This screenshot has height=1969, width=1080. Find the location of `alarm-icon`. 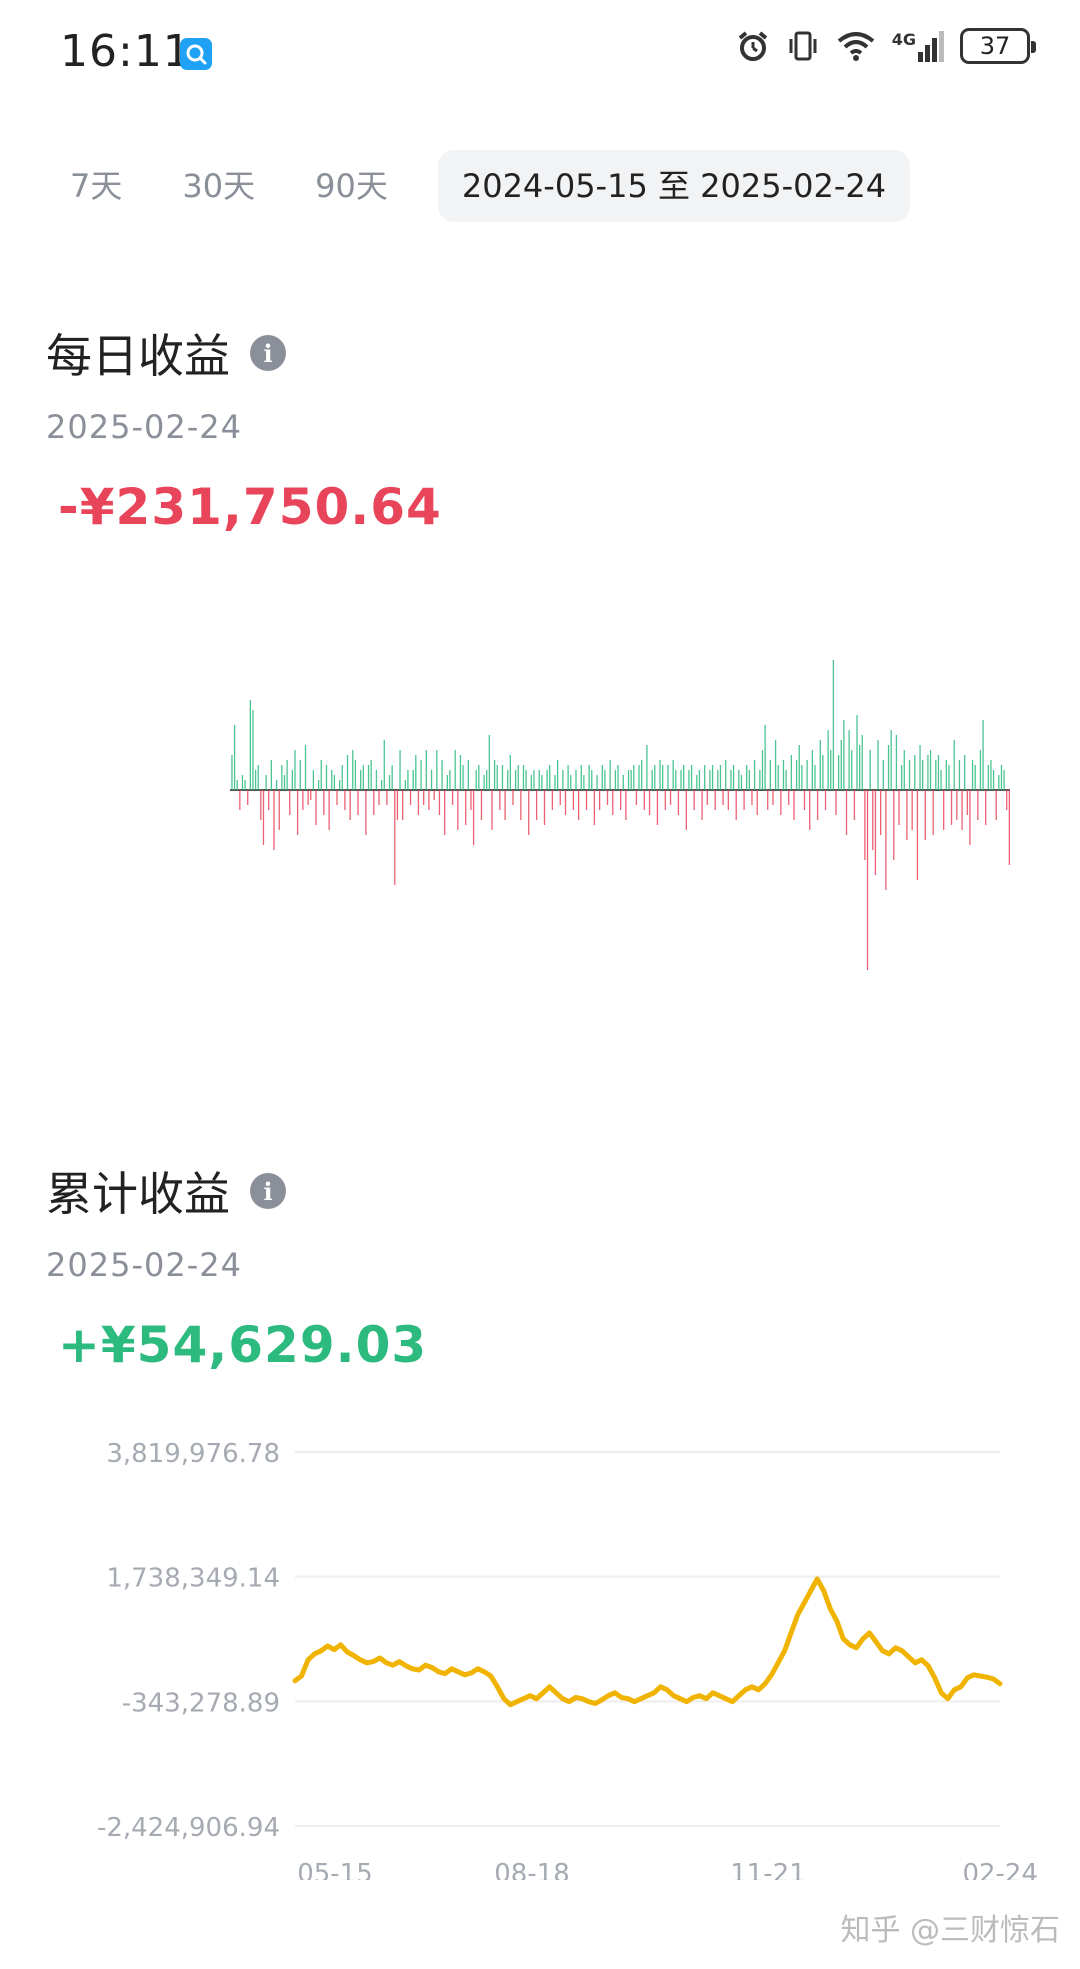

alarm-icon is located at coordinates (753, 46).